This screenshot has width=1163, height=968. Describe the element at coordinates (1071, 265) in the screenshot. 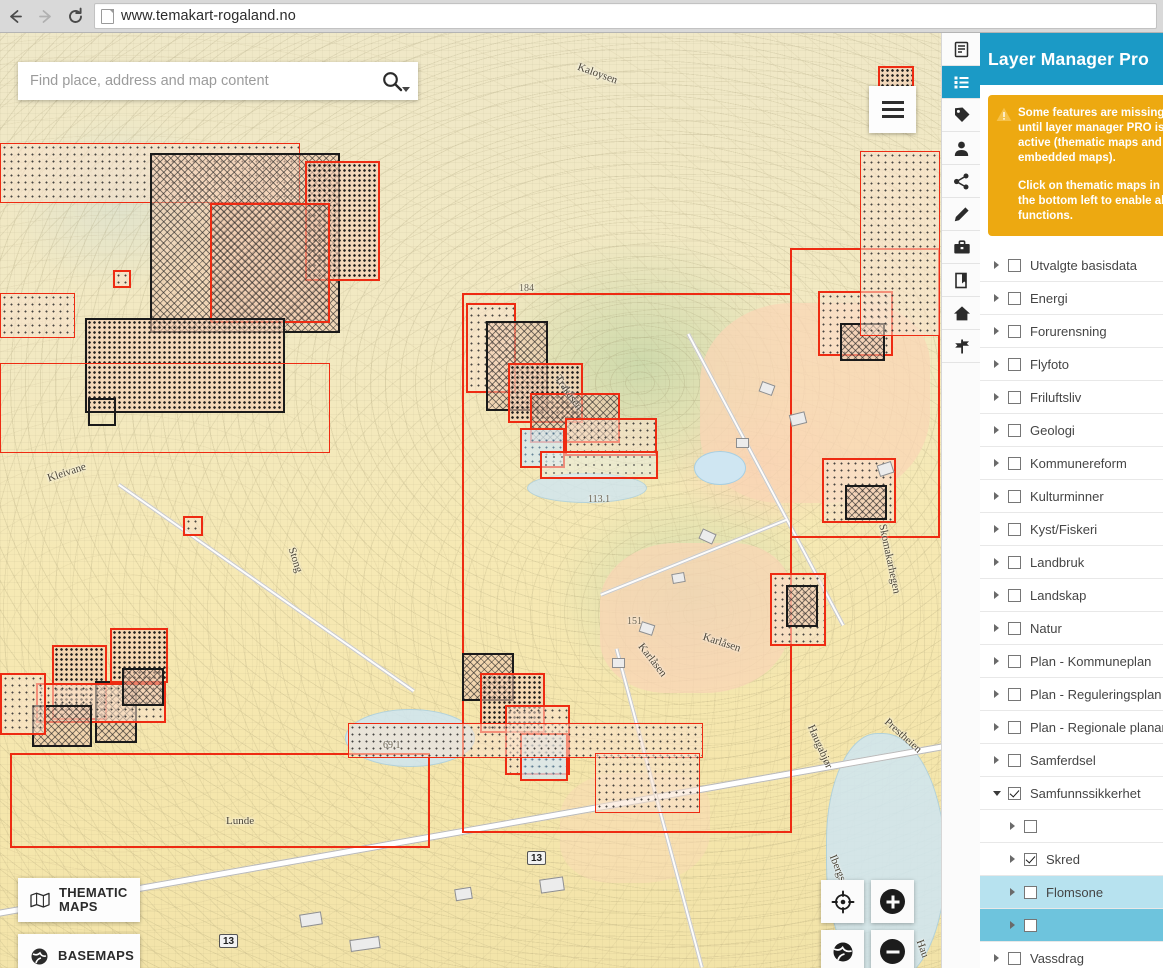

I see `layer-tree-row: Utvalgte basisdata` at that location.